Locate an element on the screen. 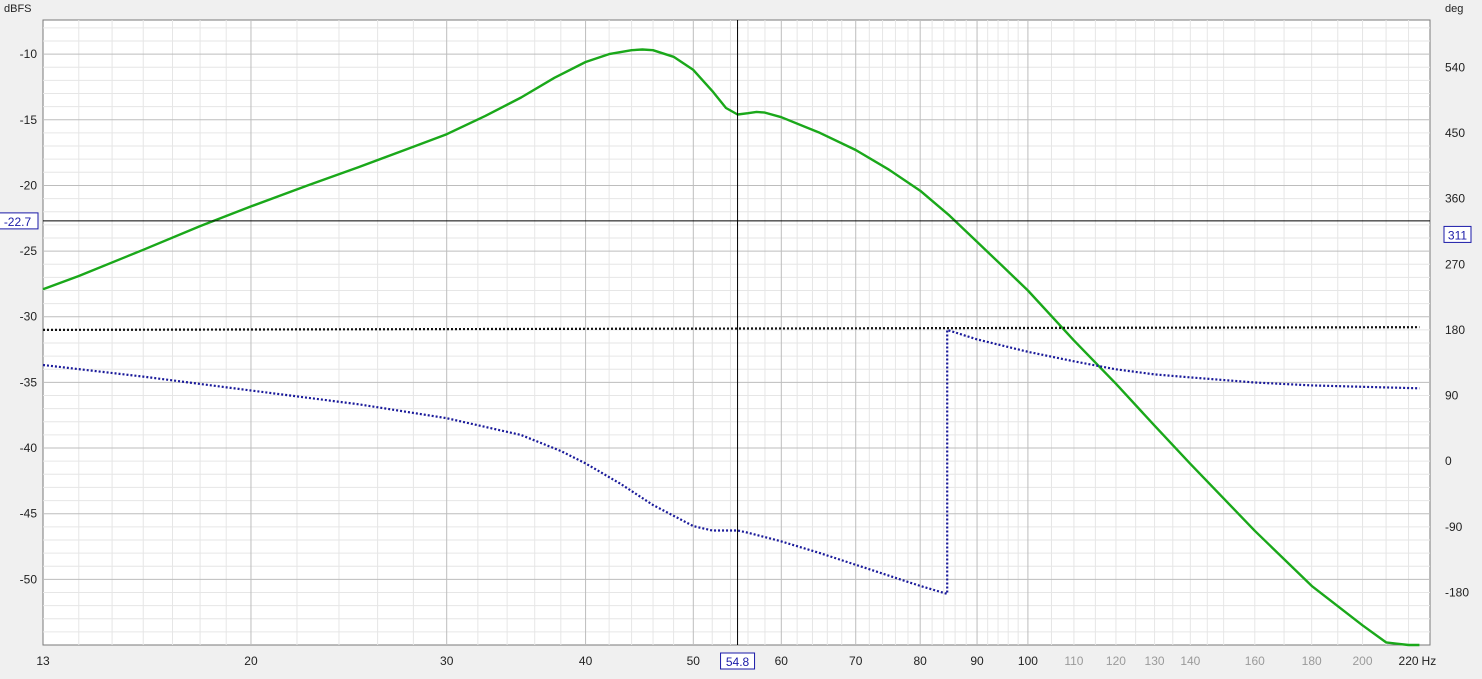  y-left-tick-label: -10 is located at coordinates (29, 54).